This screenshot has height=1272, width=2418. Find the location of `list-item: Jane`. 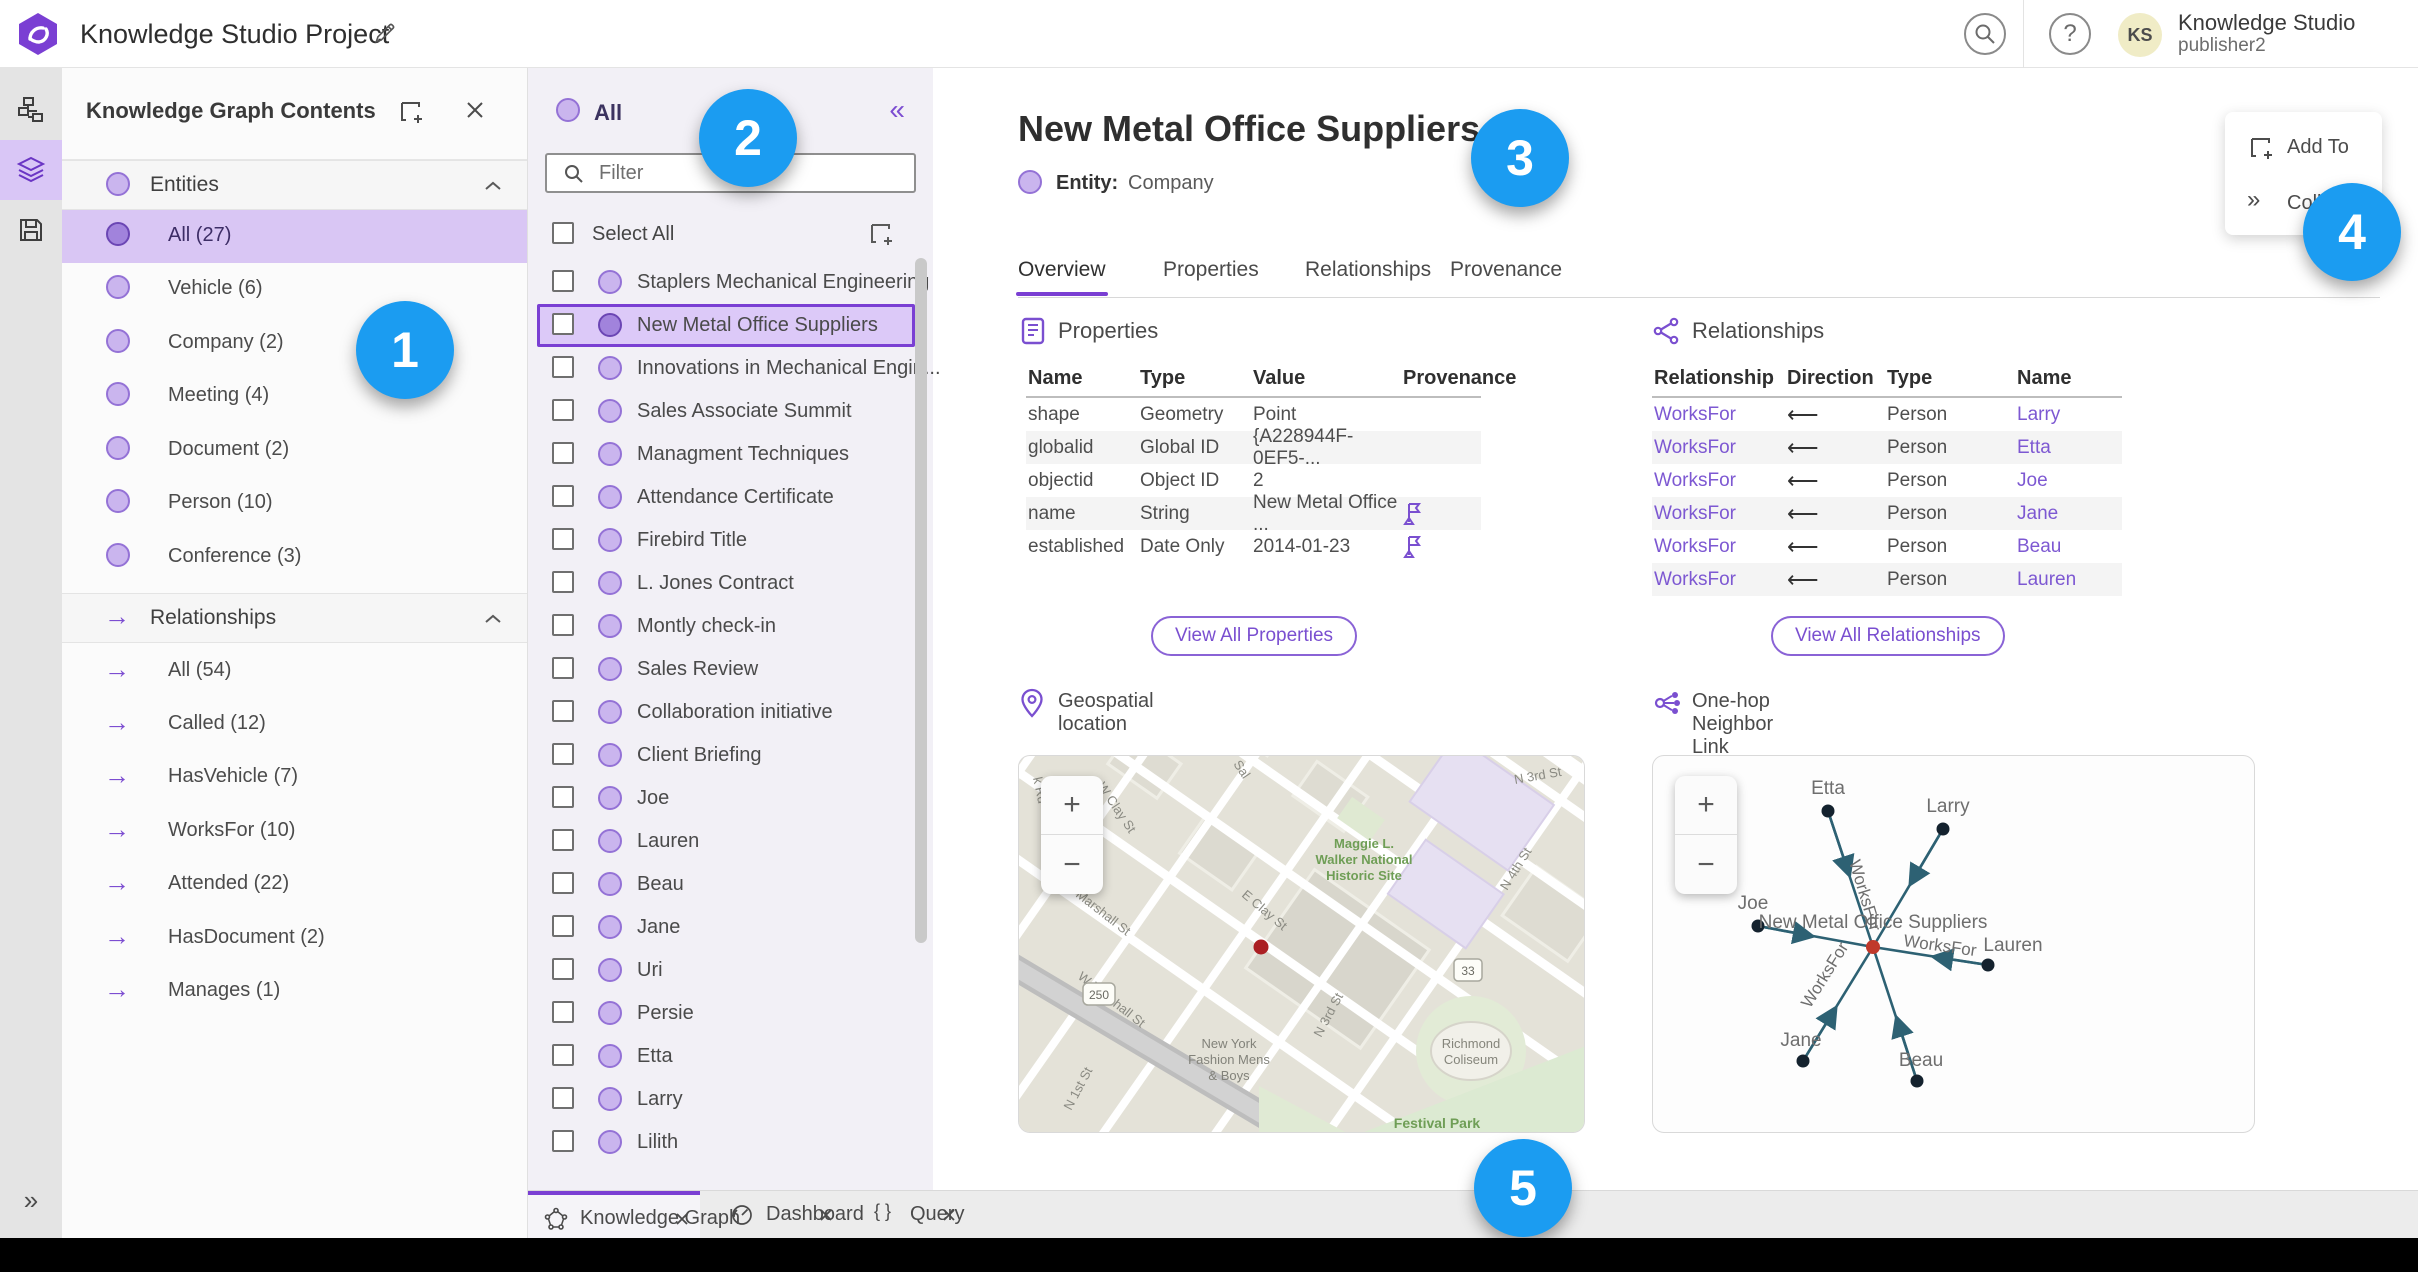

list-item: Jane is located at coordinates (726, 927).